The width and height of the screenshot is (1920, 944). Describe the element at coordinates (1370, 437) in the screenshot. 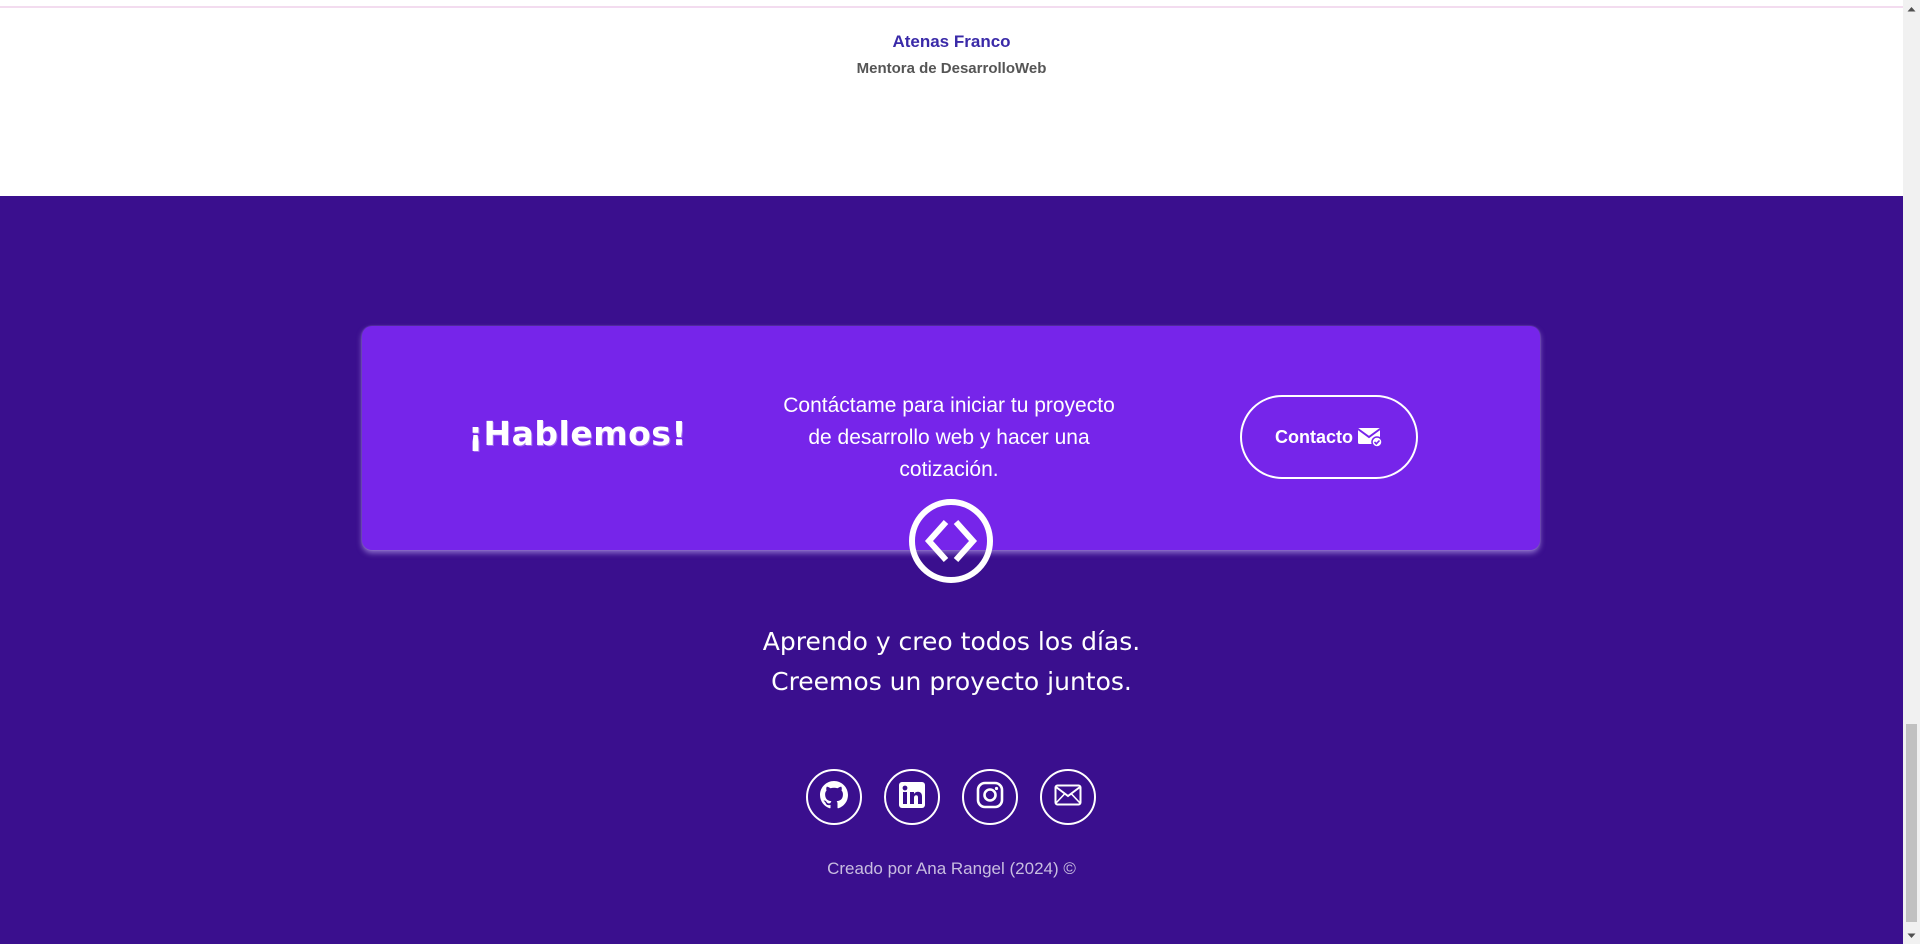

I see `mail-check-icon` at that location.